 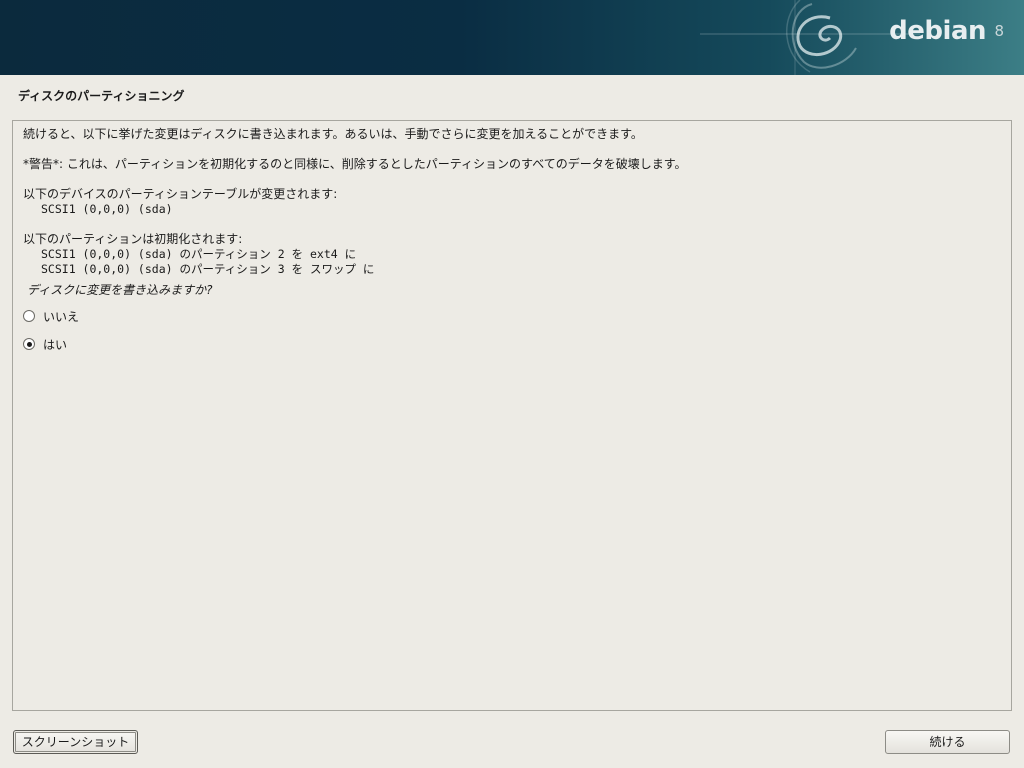 What do you see at coordinates (512, 37) in the screenshot?
I see `debian-banner: debian 8` at bounding box center [512, 37].